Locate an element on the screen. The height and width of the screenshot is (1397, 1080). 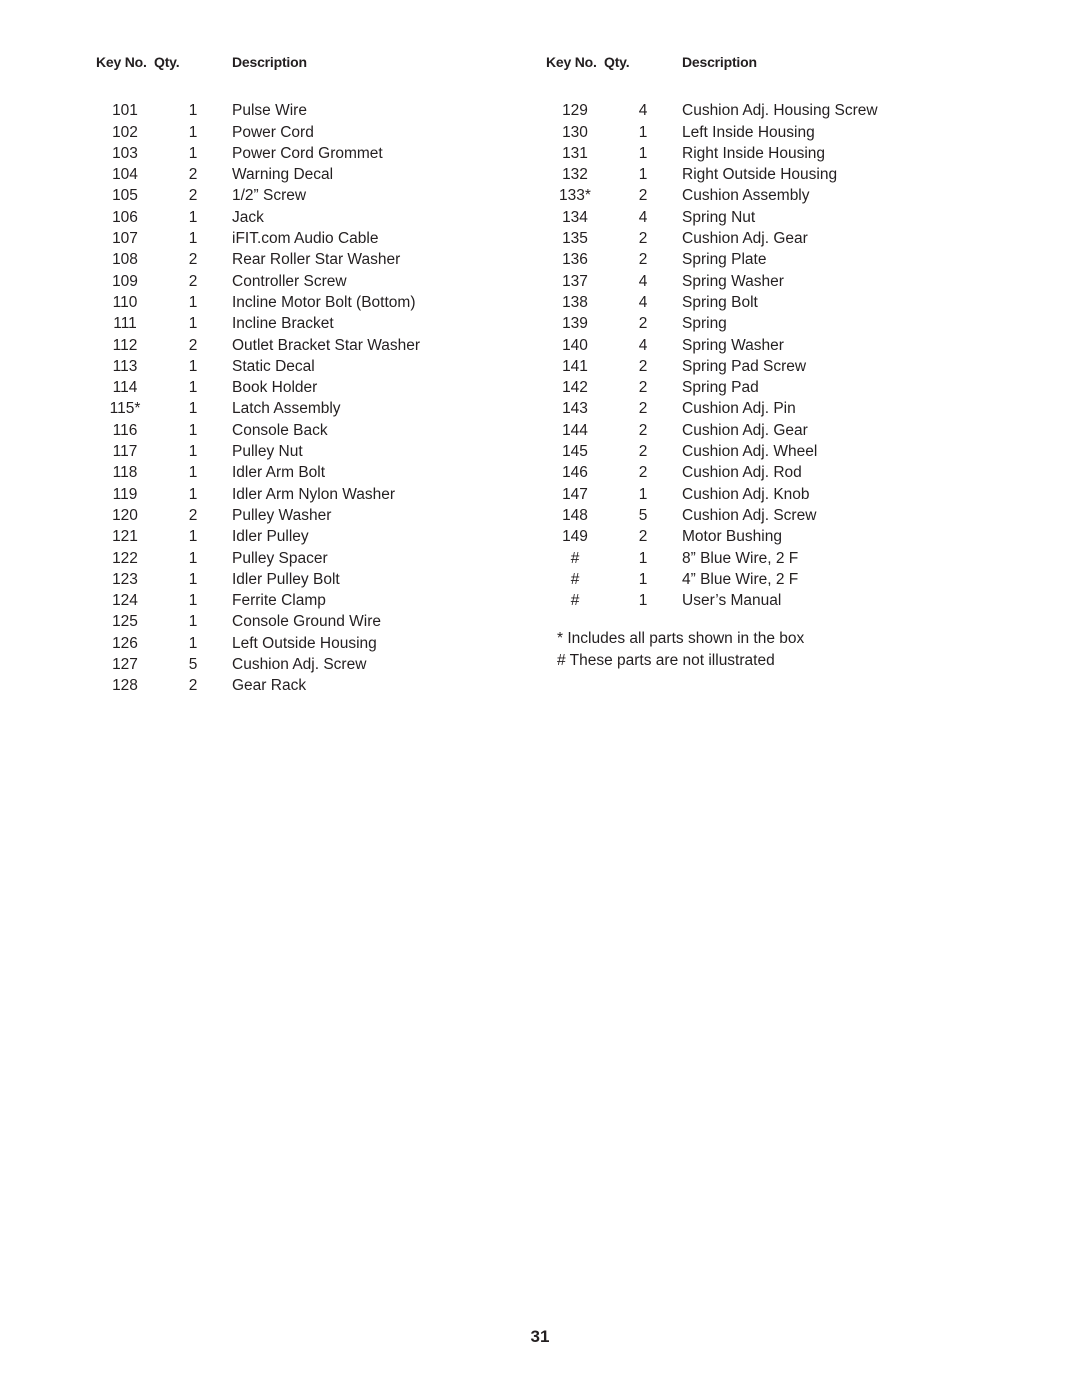
table-row: #1 8” Blue Wire, 2 F is located at coordinates (771, 558).